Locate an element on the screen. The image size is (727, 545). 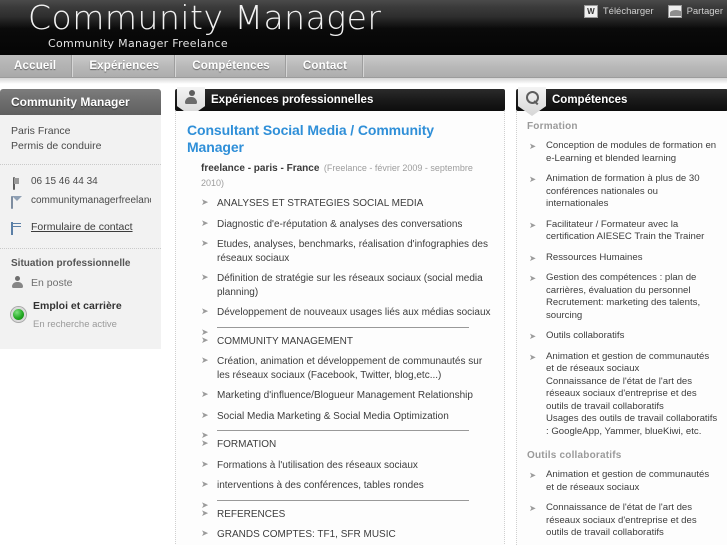
experience-bullet: GRANDS COMPTES: TF1, SFR MUSIC is located at coordinates (346, 534).